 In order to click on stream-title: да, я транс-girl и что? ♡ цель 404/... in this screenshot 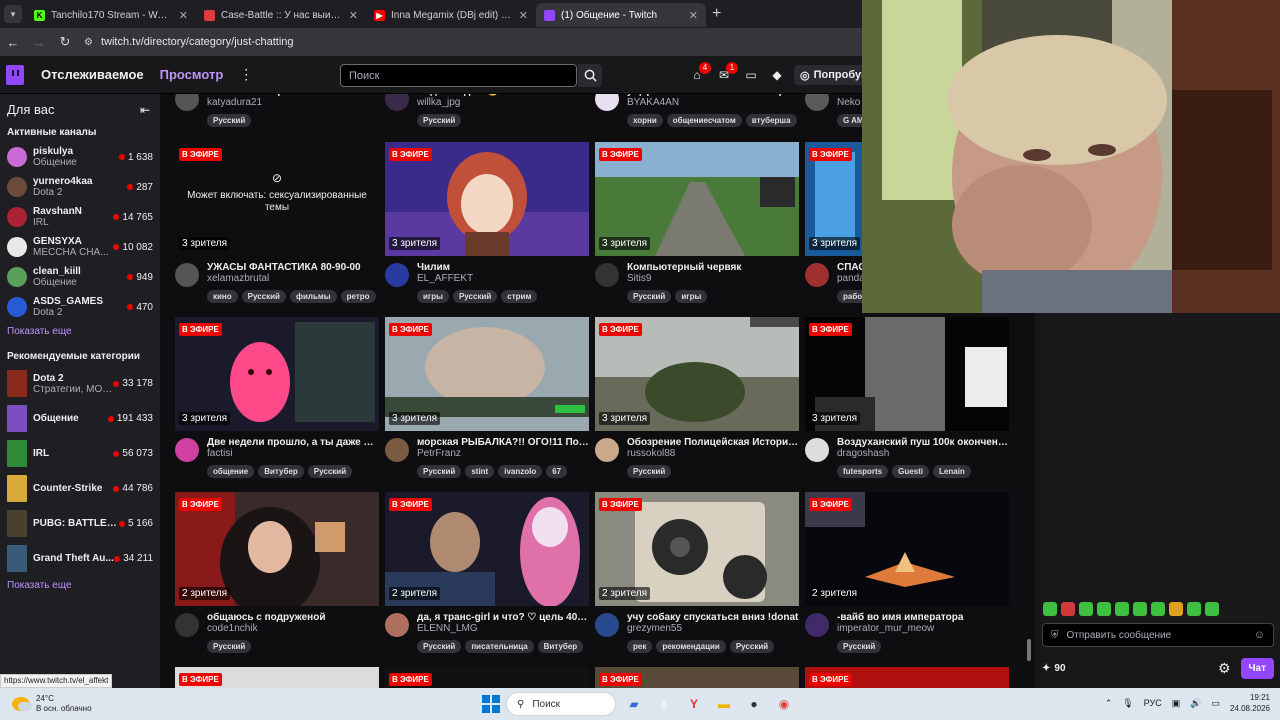, I will do `click(503, 617)`.